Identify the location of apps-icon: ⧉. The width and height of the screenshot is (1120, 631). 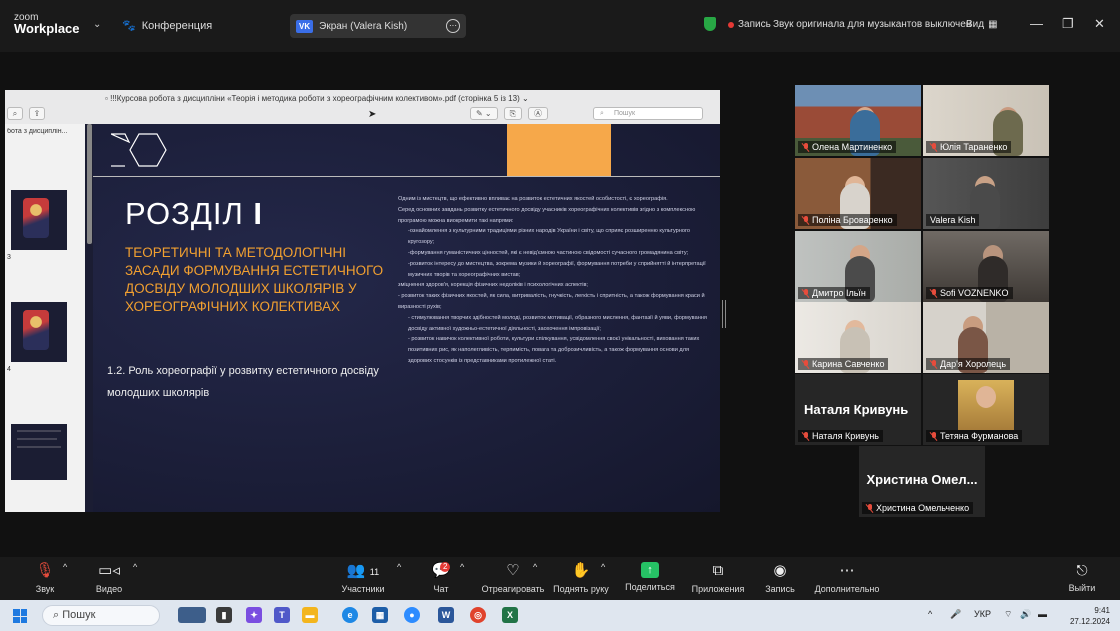
(718, 570).